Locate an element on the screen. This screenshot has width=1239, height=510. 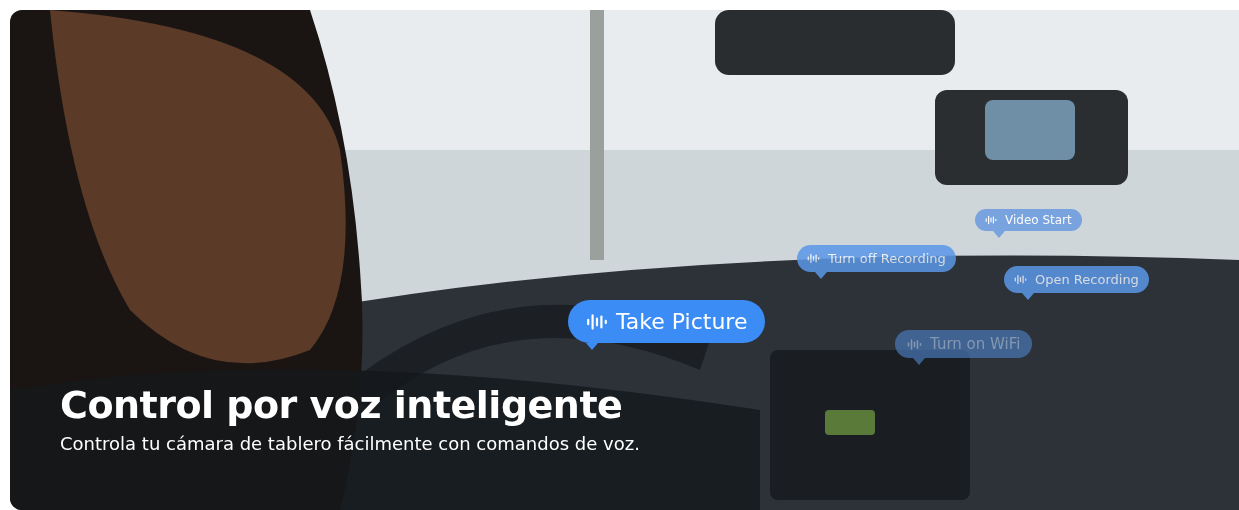
voice-command-bubble: Turn on WiFi is located at coordinates (964, 344).